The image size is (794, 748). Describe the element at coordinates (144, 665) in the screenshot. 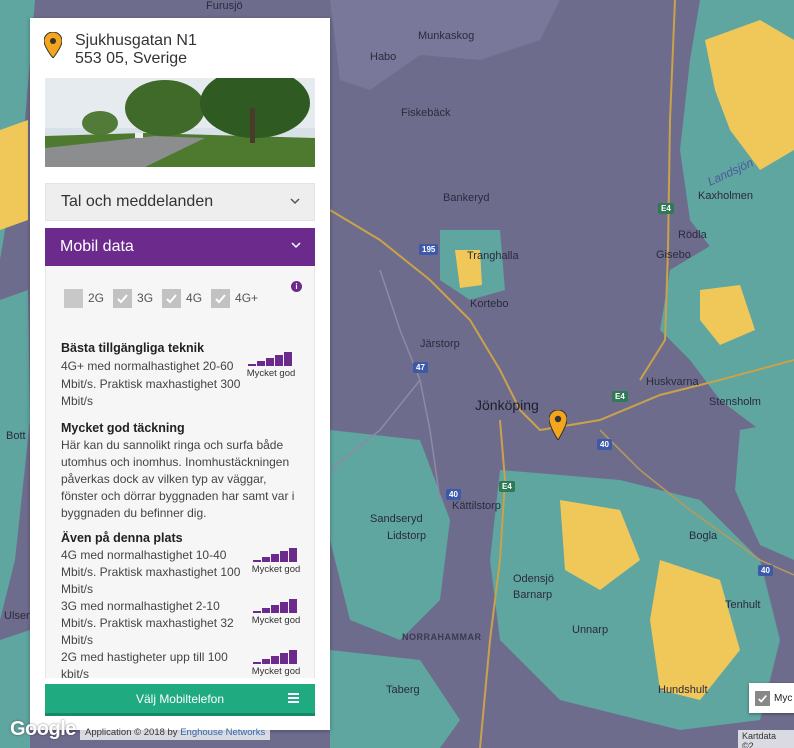

I see `also-item-text: 2G med hastigheter upp till 100 kbit/s` at that location.